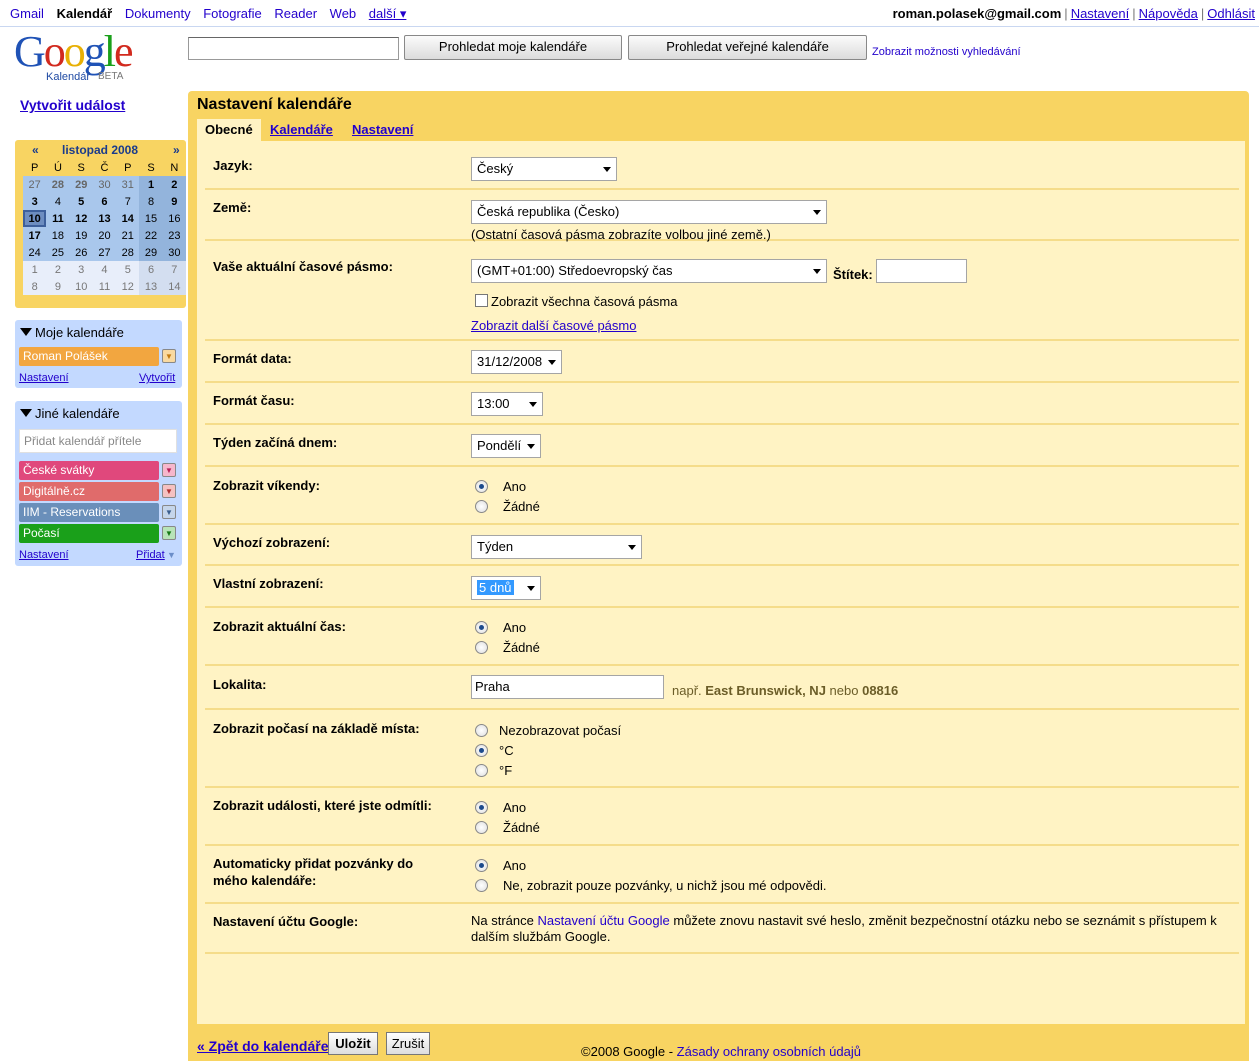  I want to click on other-calendars-settings-link: Nastavení, so click(44, 555).